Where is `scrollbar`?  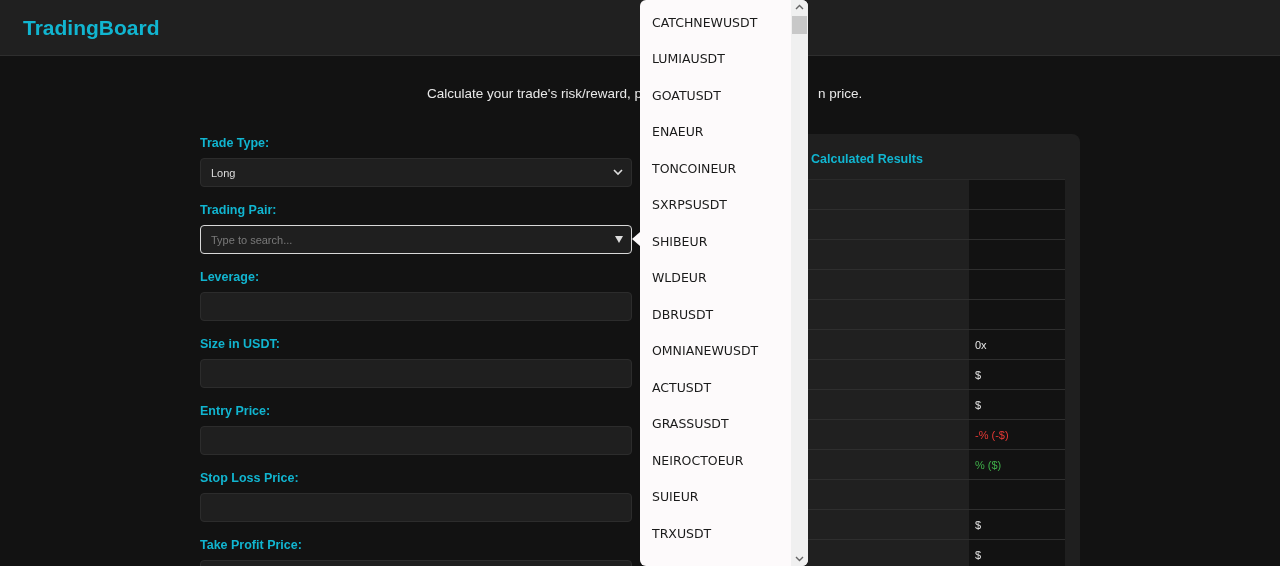 scrollbar is located at coordinates (799, 283).